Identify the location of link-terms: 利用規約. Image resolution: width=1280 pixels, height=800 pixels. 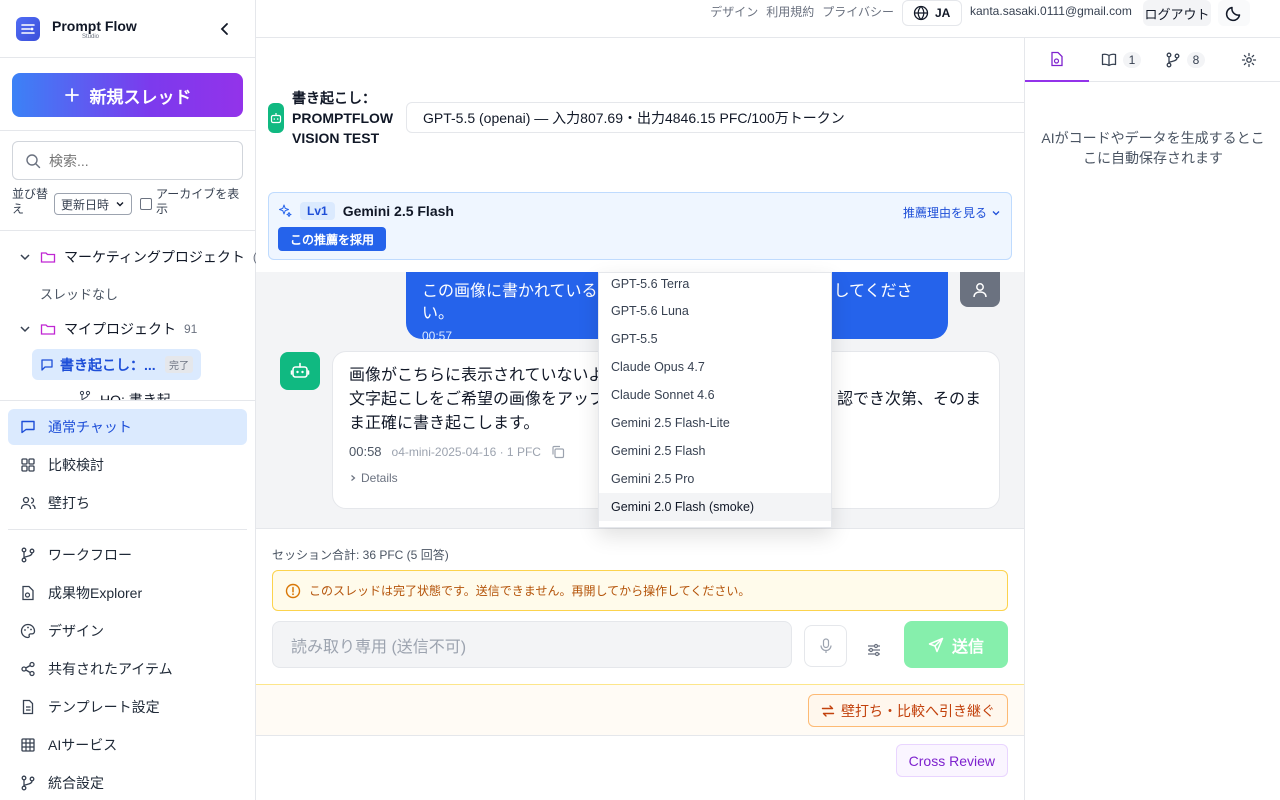
(790, 11).